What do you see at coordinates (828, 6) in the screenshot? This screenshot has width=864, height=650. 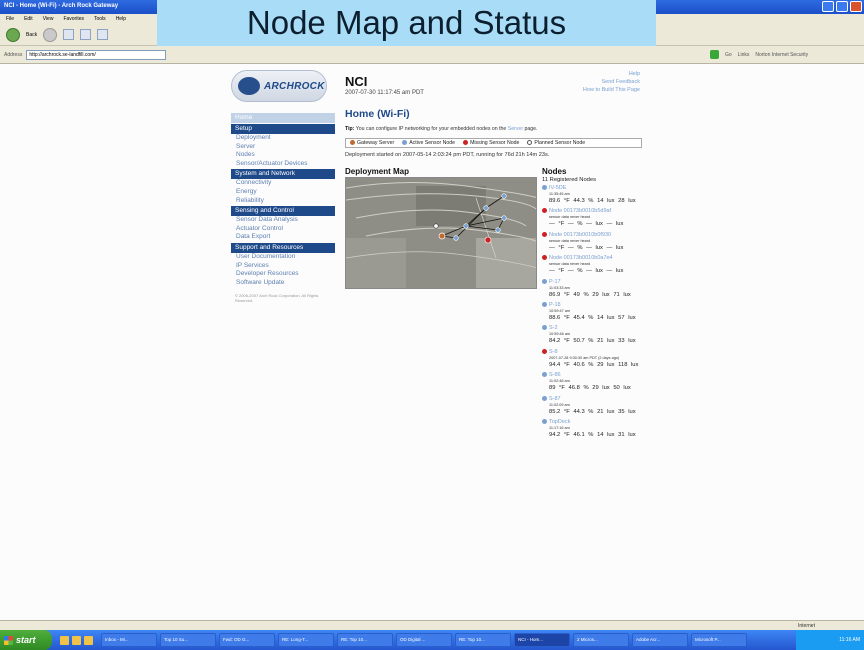 I see `minimize-icon` at bounding box center [828, 6].